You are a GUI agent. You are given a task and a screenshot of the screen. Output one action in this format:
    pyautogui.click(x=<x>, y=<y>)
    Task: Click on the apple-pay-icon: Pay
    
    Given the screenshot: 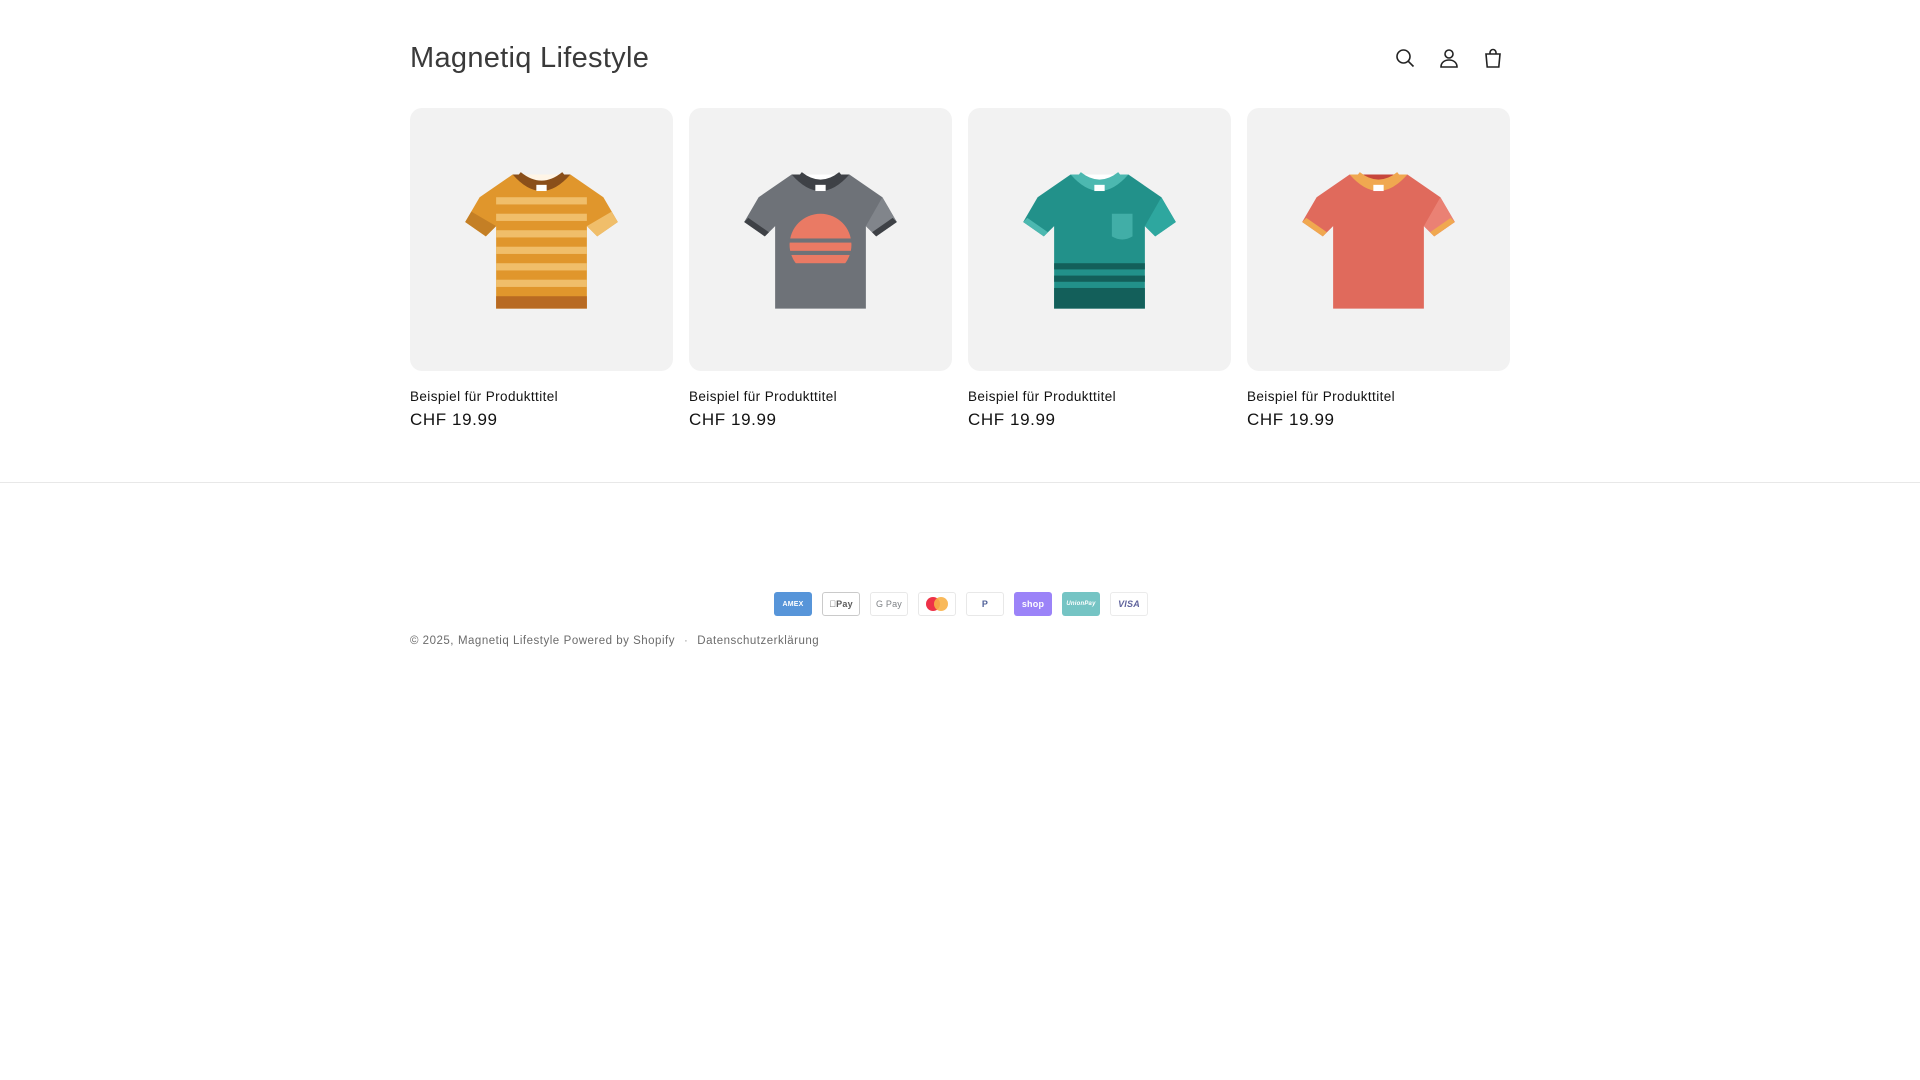 What is the action you would take?
    pyautogui.click(x=841, y=604)
    